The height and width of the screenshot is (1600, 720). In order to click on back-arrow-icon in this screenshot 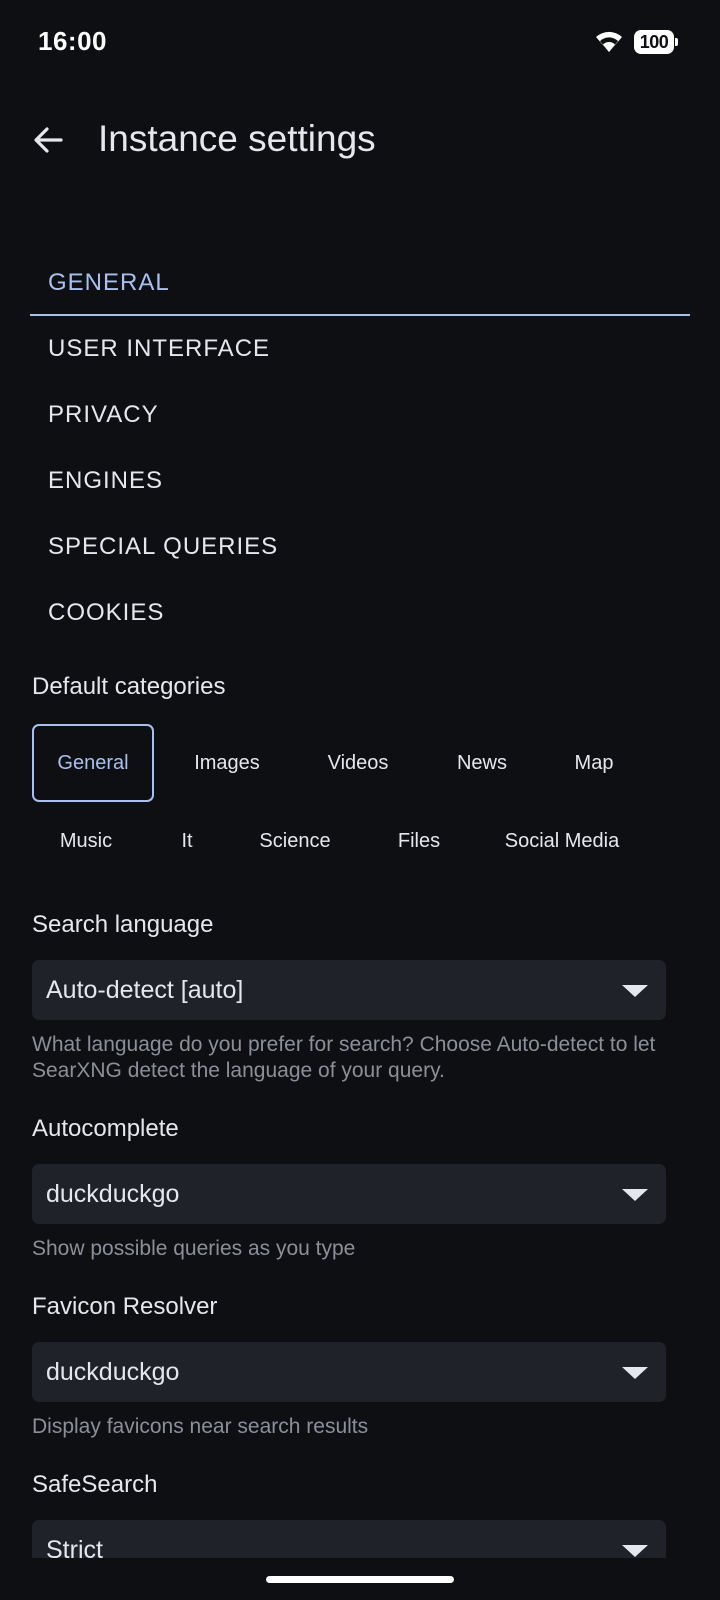, I will do `click(48, 140)`.